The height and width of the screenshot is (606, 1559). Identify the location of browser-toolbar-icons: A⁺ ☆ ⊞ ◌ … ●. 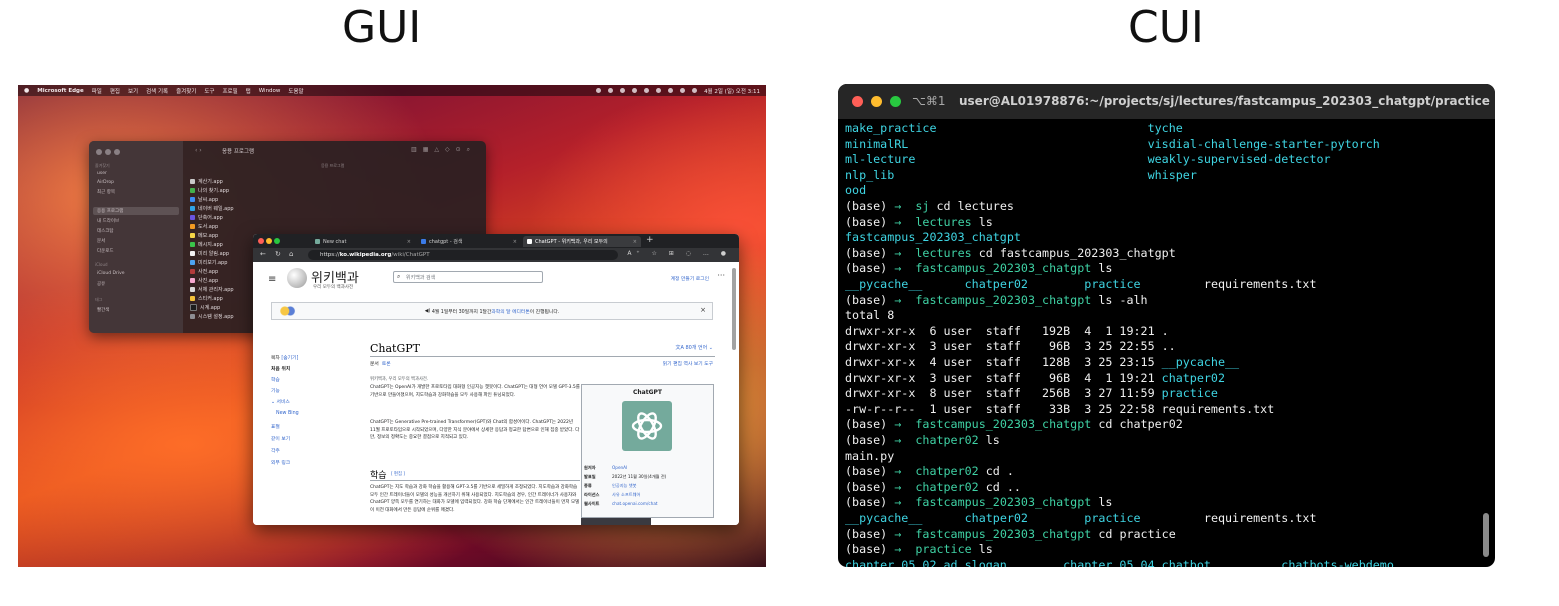
(679, 253).